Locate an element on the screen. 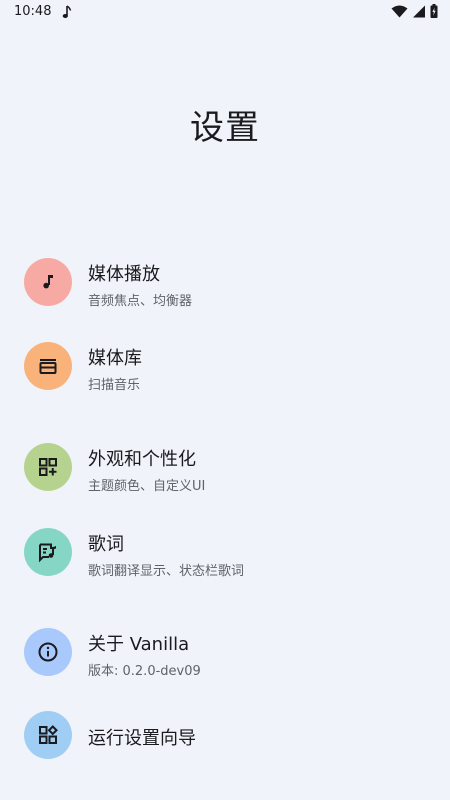 This screenshot has width=450, height=800. item-subtitle: 版本: 0.2.0-dev09 is located at coordinates (144, 671).